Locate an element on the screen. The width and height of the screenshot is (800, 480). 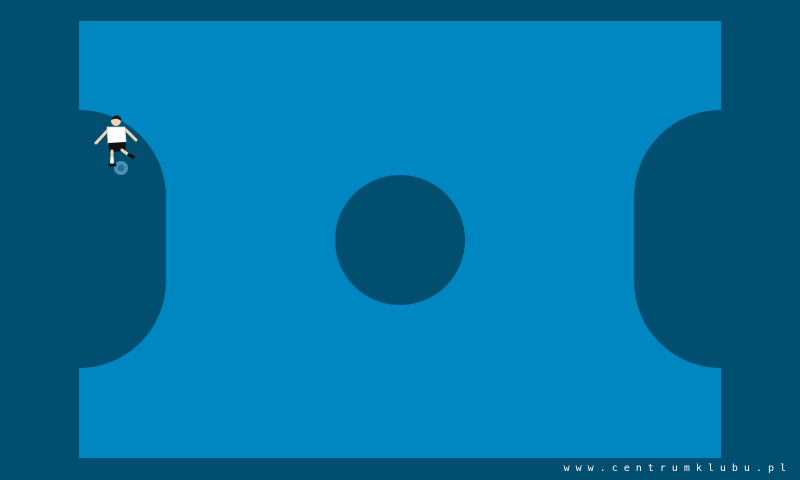
player-sprite is located at coordinates (117, 145).